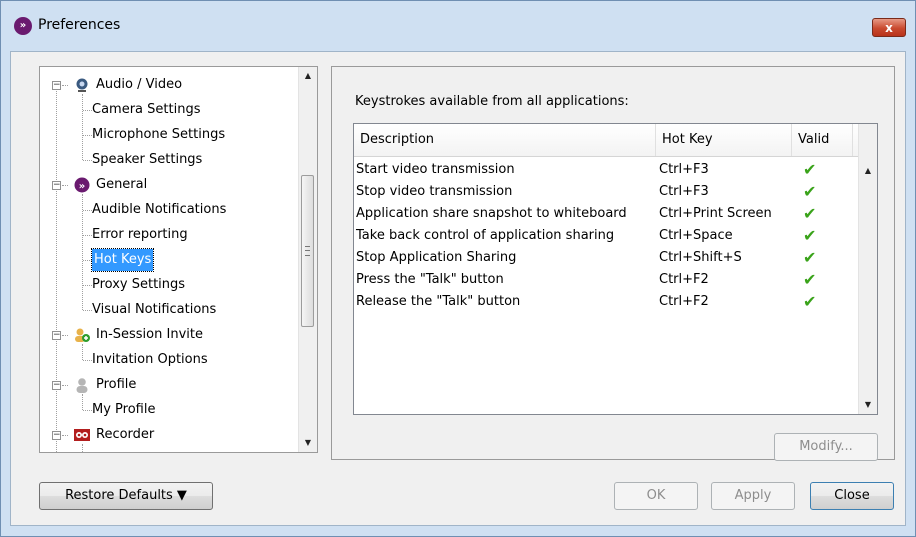 Image resolution: width=916 pixels, height=537 pixels. What do you see at coordinates (696, 235) in the screenshot?
I see `hotkey-cell: Ctrl+Space` at bounding box center [696, 235].